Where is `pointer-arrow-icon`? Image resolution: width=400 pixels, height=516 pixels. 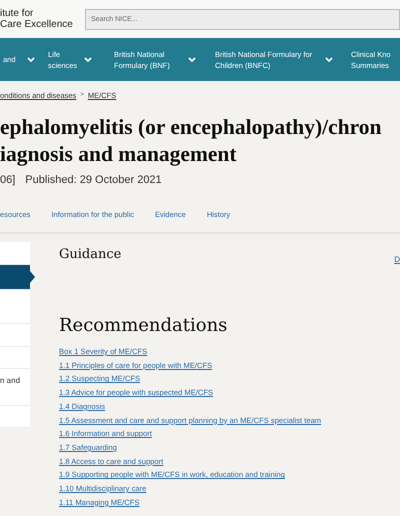 pointer-arrow-icon is located at coordinates (32, 277).